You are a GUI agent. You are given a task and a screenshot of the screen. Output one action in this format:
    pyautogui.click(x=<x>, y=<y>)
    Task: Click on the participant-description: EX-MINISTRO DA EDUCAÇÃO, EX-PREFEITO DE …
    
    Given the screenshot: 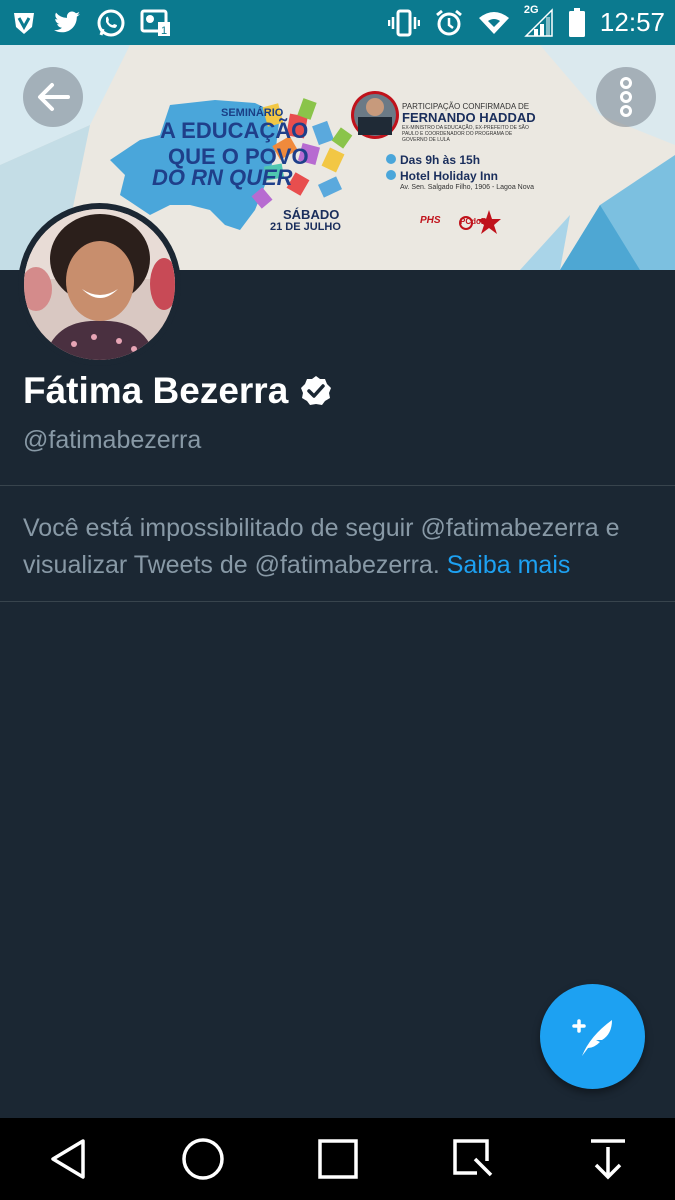 What is the action you would take?
    pyautogui.click(x=465, y=134)
    